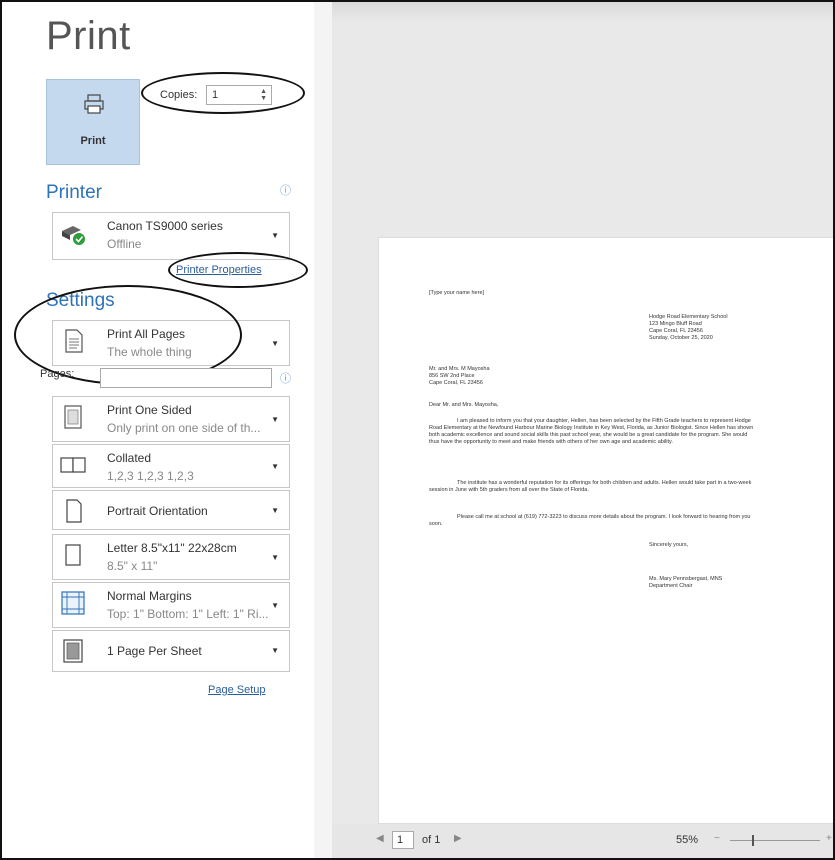 The image size is (835, 860). I want to click on recipient-line: Mr. and Mrs. M Mayosha, so click(459, 369).